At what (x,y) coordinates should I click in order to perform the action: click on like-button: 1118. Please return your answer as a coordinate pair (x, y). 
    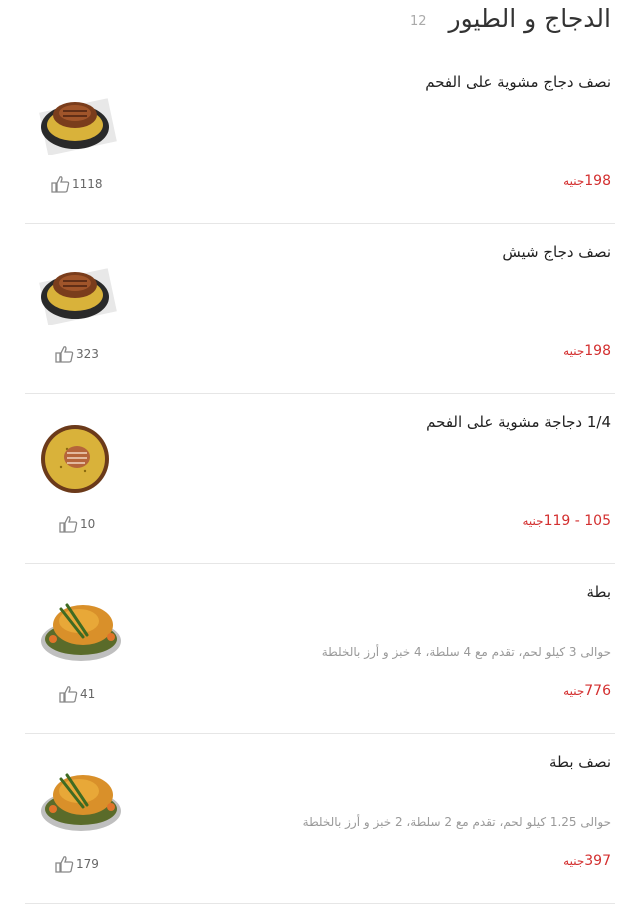
    Looking at the image, I should click on (76, 184).